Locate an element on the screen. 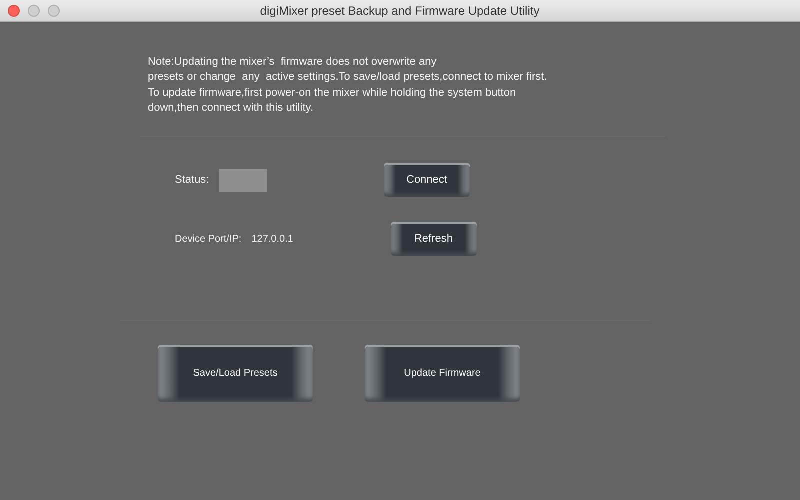 The height and width of the screenshot is (500, 800). note-text: Note:Updating the mixer’s firmware does not overwrite any is located at coordinates (293, 62).